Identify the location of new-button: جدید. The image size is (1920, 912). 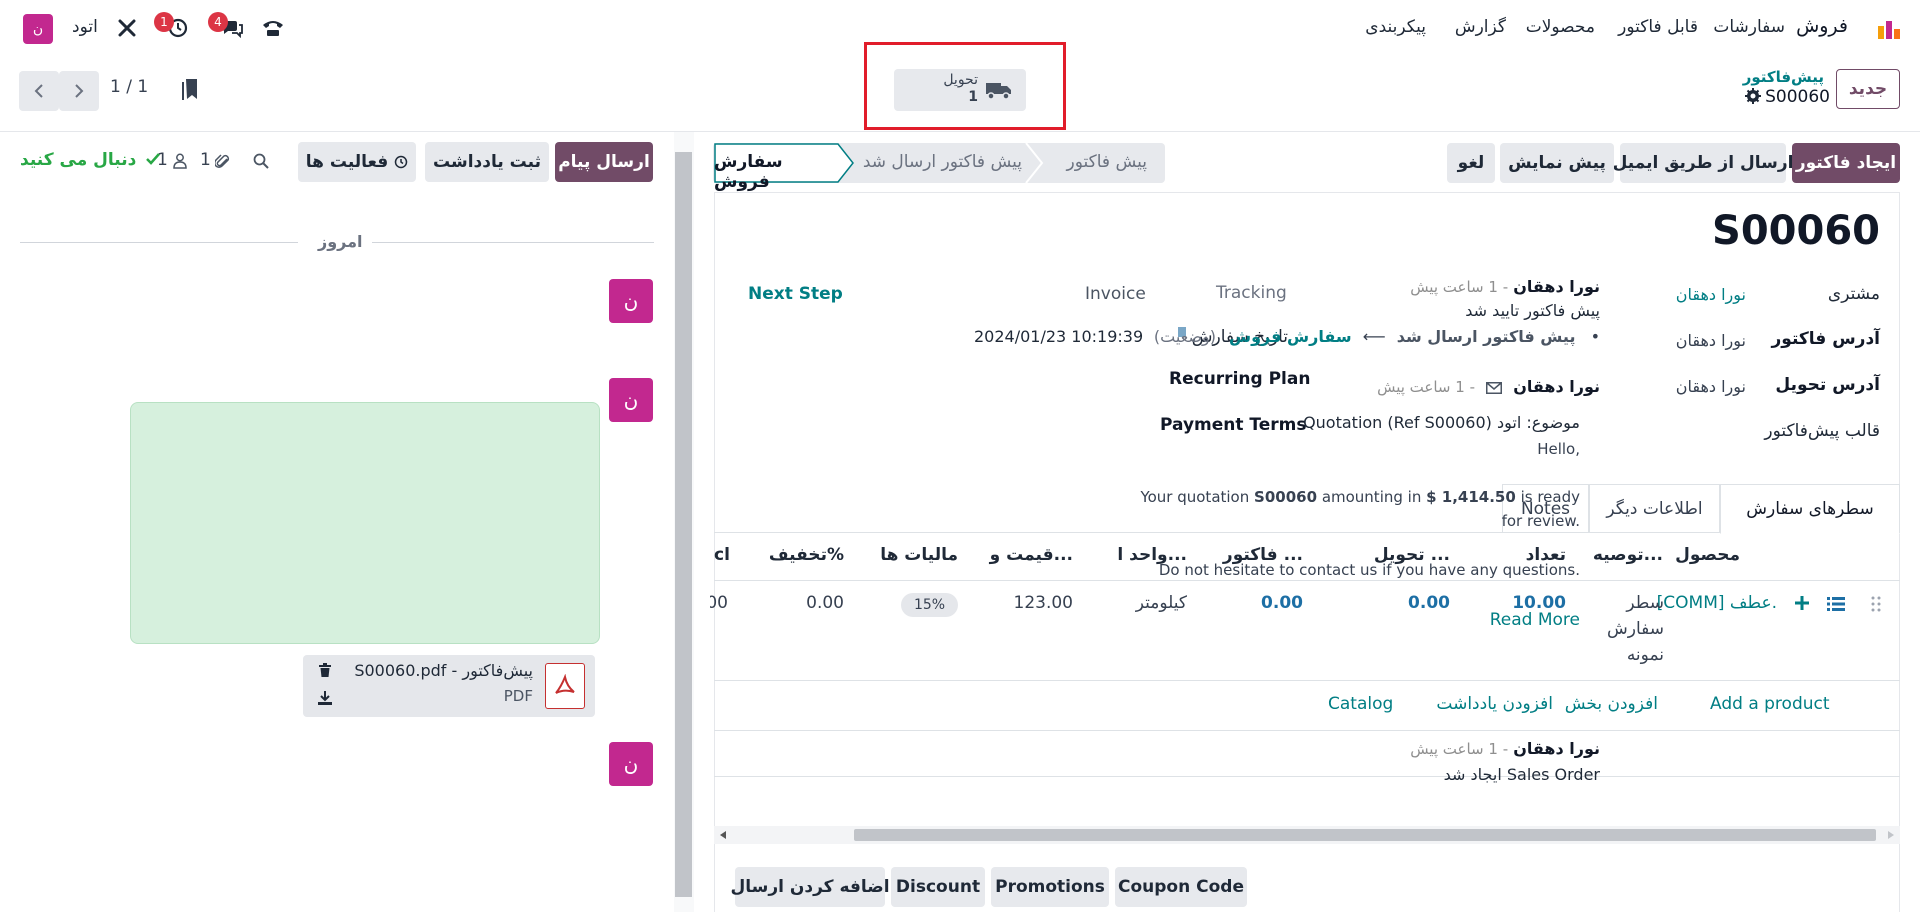
(1868, 89).